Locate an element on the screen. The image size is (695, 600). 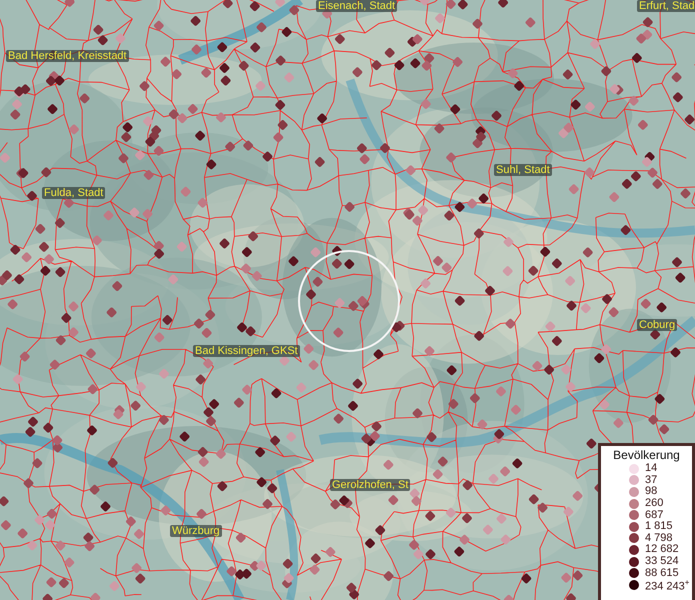
place-label: Coburg is located at coordinates (657, 325).